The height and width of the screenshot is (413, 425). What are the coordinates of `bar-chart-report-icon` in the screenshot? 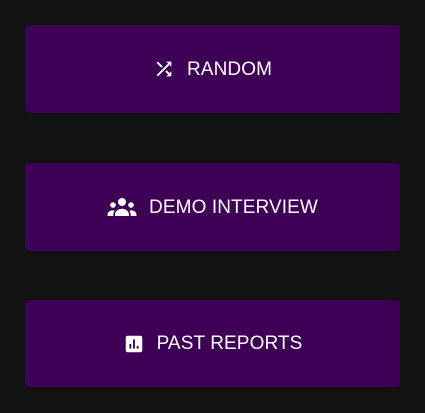 It's located at (134, 344).